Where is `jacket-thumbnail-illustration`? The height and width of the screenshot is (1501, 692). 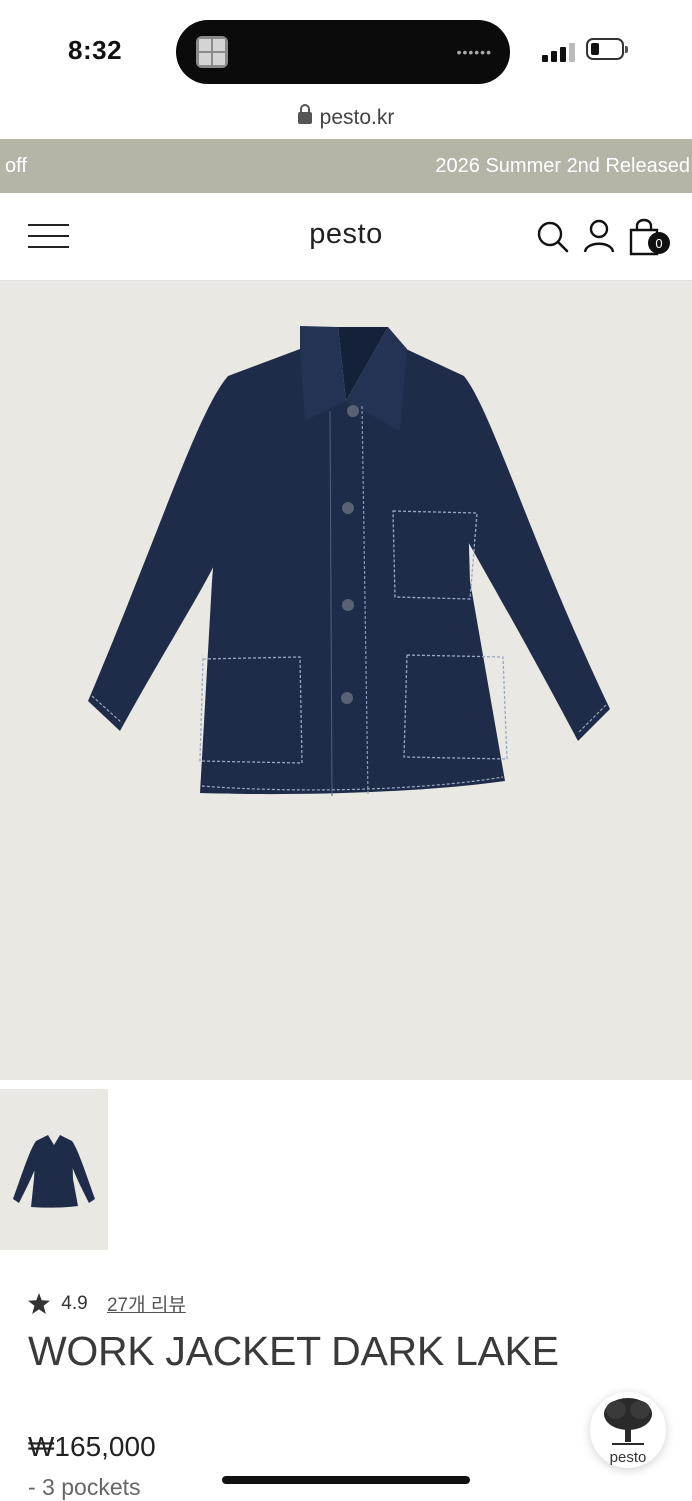
jacket-thumbnail-illustration is located at coordinates (54, 1171).